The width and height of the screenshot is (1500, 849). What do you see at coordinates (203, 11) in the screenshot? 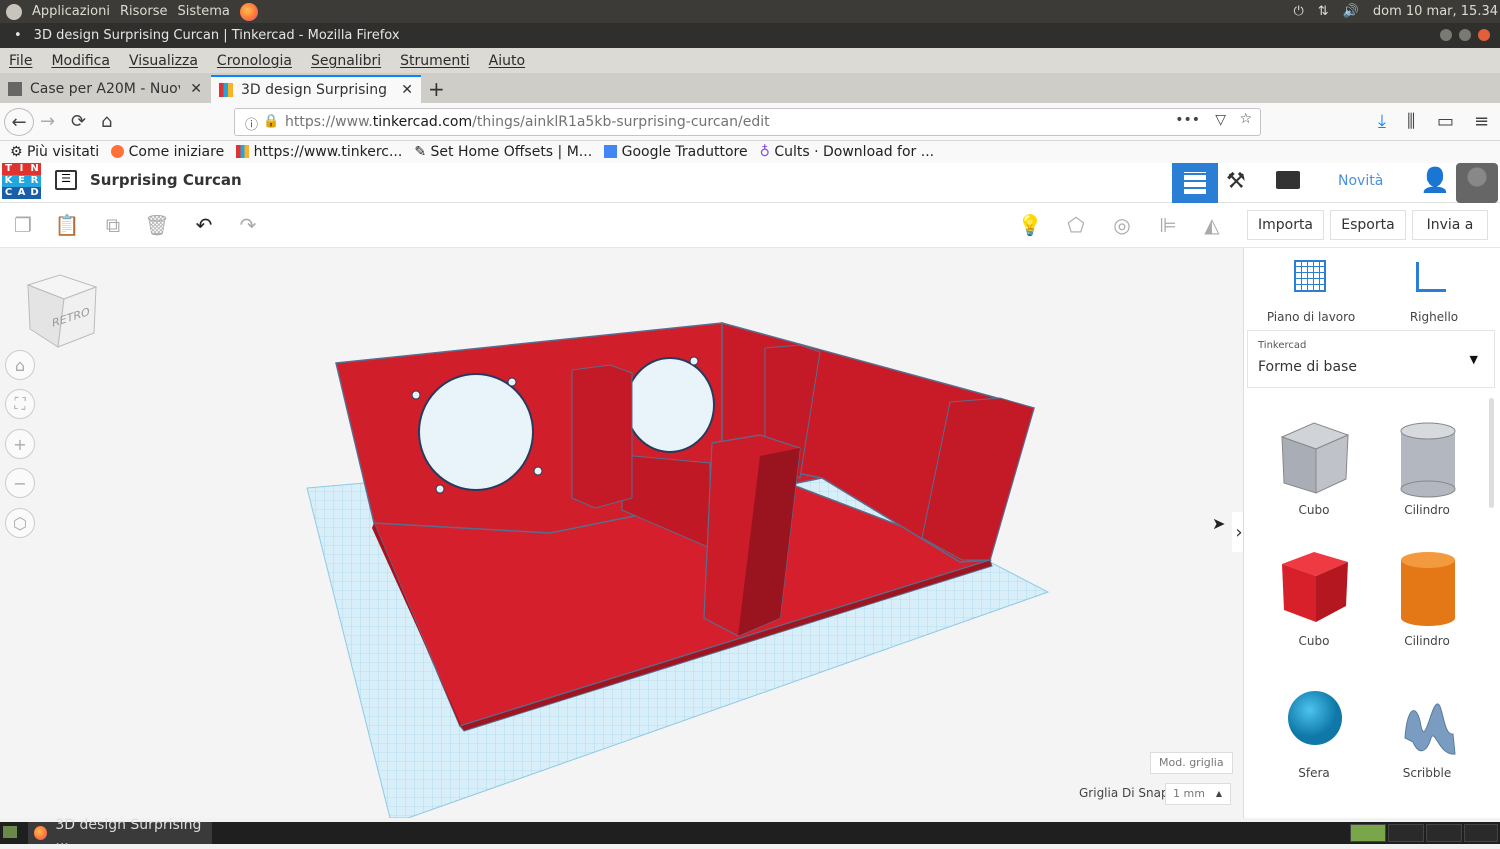
I see `os-menu-system: Sistema` at bounding box center [203, 11].